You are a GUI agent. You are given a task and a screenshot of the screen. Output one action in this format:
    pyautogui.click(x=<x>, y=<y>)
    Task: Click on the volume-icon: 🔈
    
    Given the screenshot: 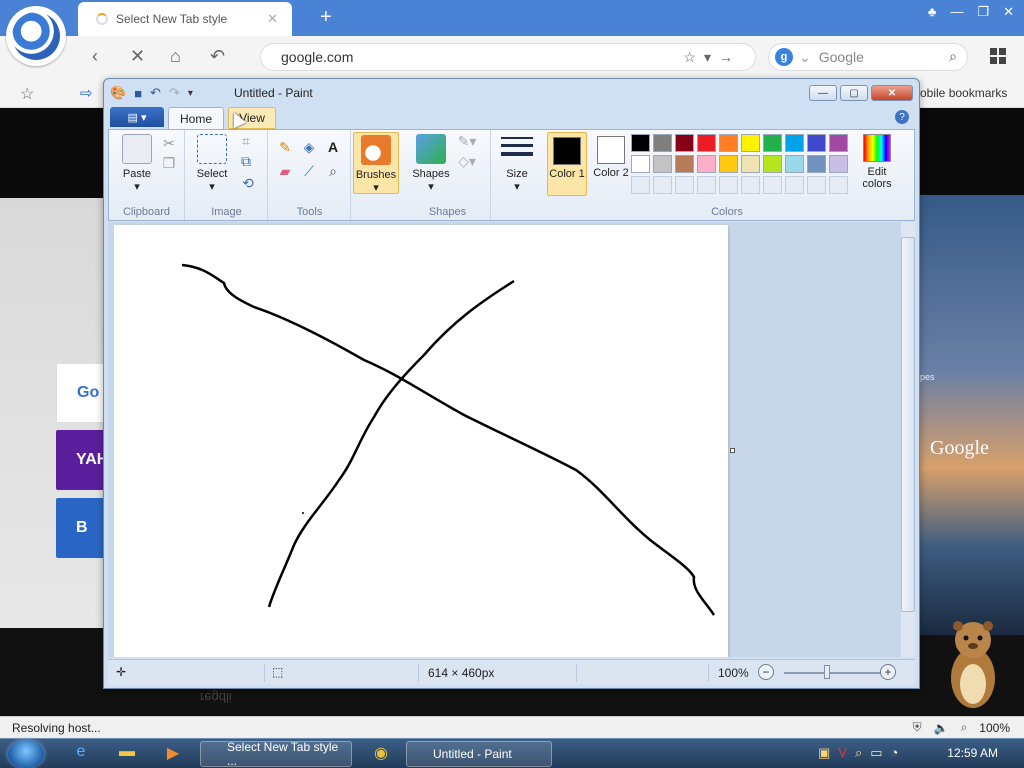 What is the action you would take?
    pyautogui.click(x=941, y=728)
    